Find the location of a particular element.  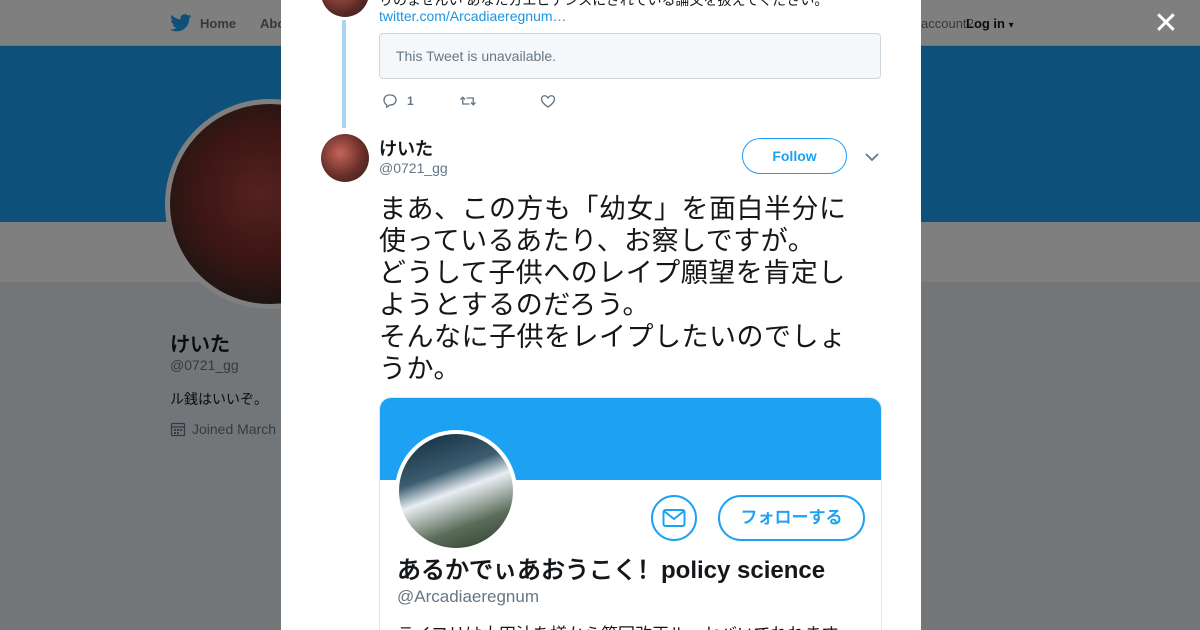

tweet-actions: 1 is located at coordinates (473, 101).